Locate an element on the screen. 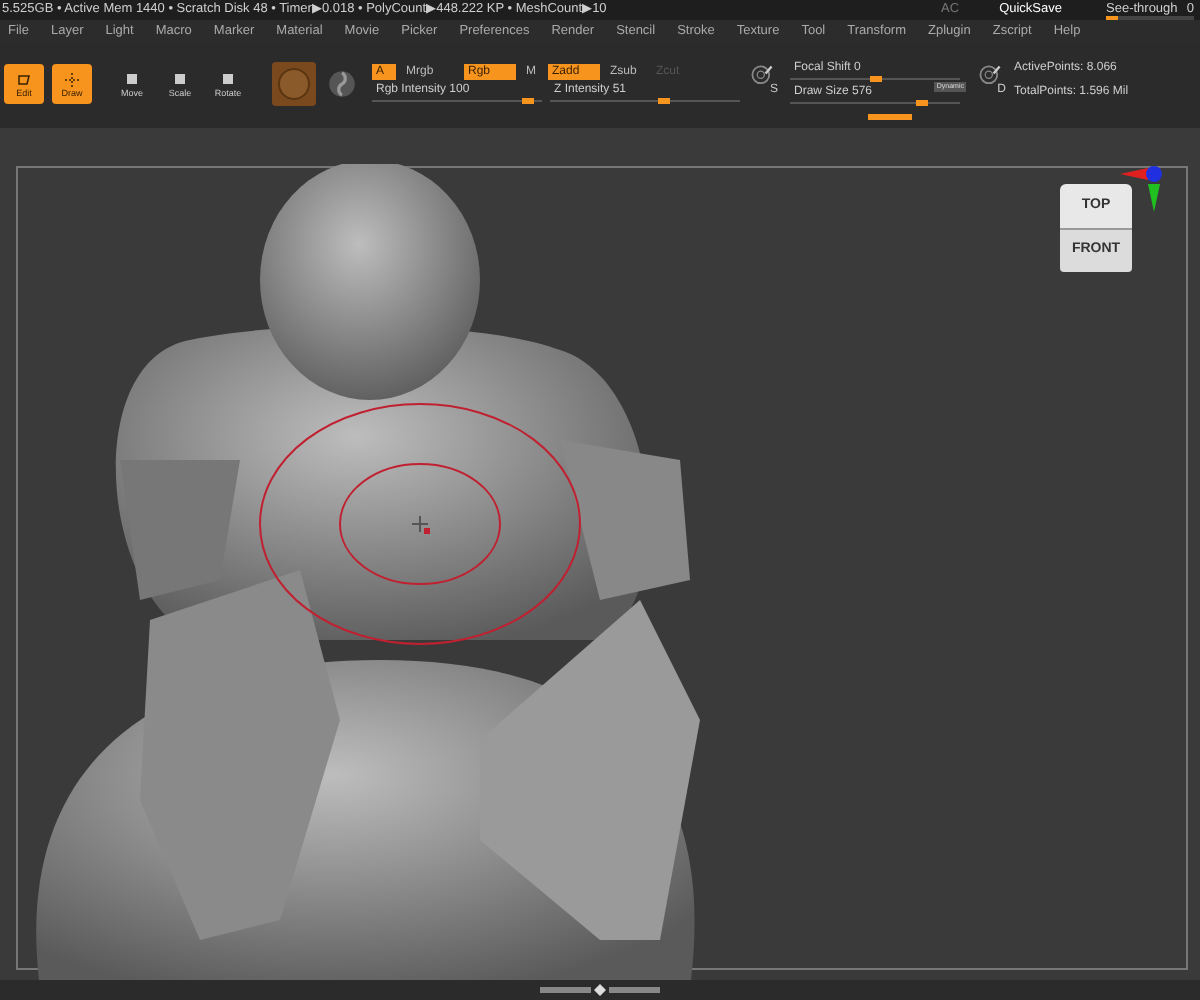 The image size is (1200, 1000). indicator-bar is located at coordinates (890, 117).